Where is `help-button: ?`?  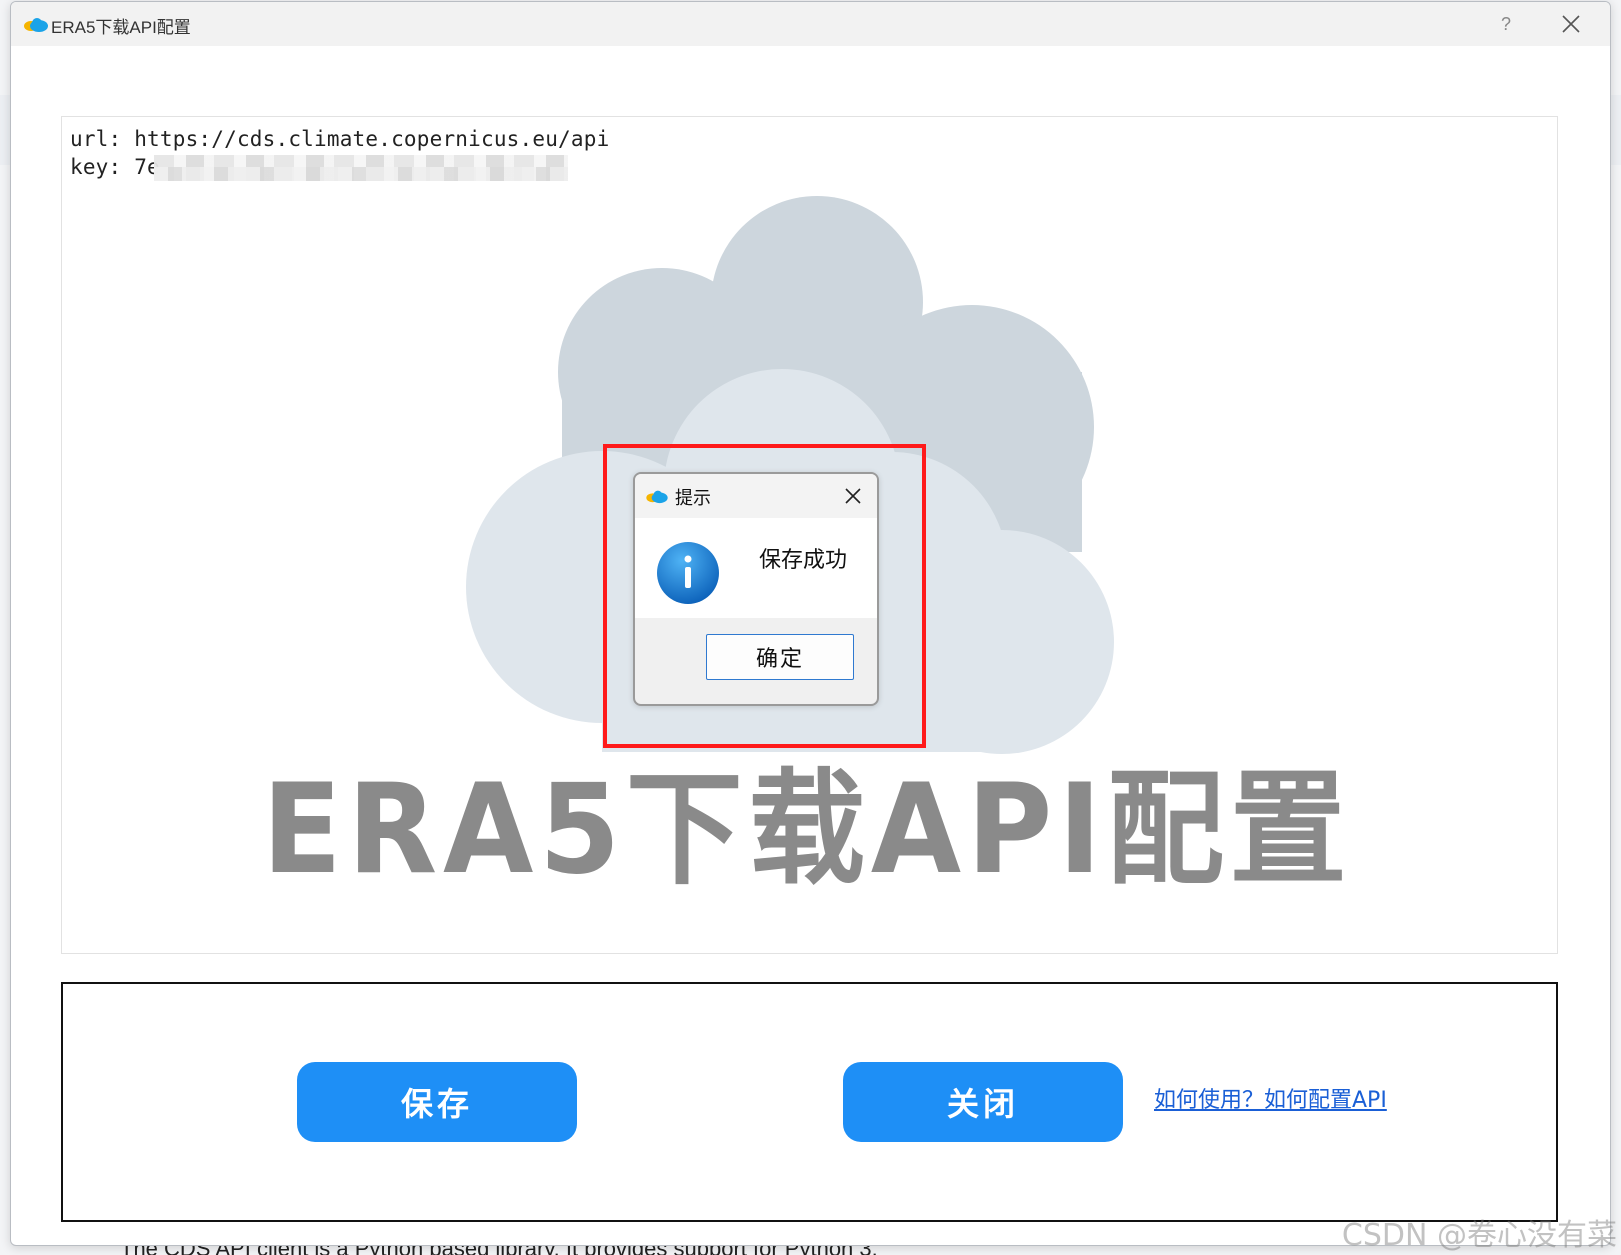
help-button: ? is located at coordinates (1506, 24).